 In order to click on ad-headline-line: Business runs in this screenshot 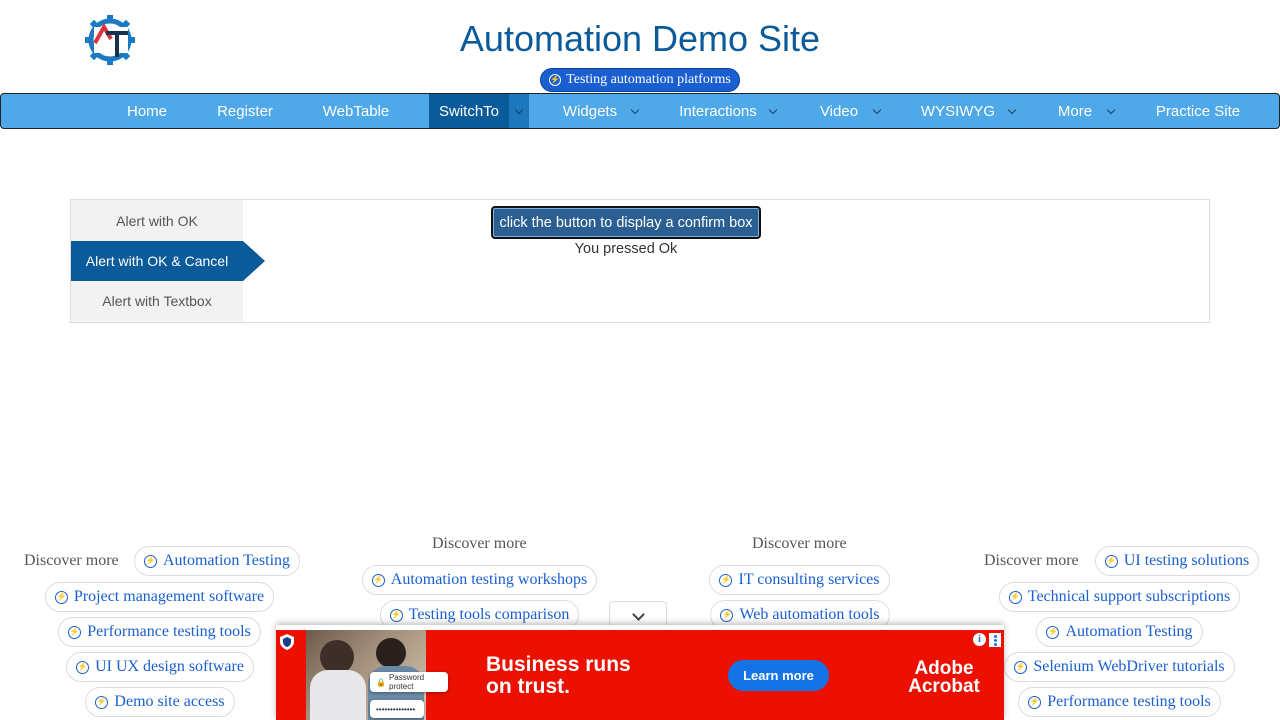, I will do `click(558, 664)`.